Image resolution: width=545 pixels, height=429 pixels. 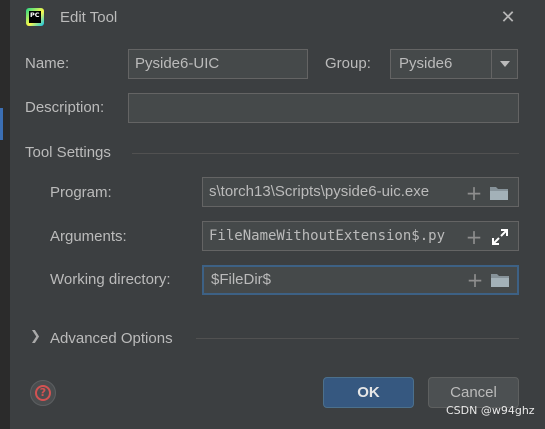 I want to click on app-icon-text: PC, so click(x=35, y=17).